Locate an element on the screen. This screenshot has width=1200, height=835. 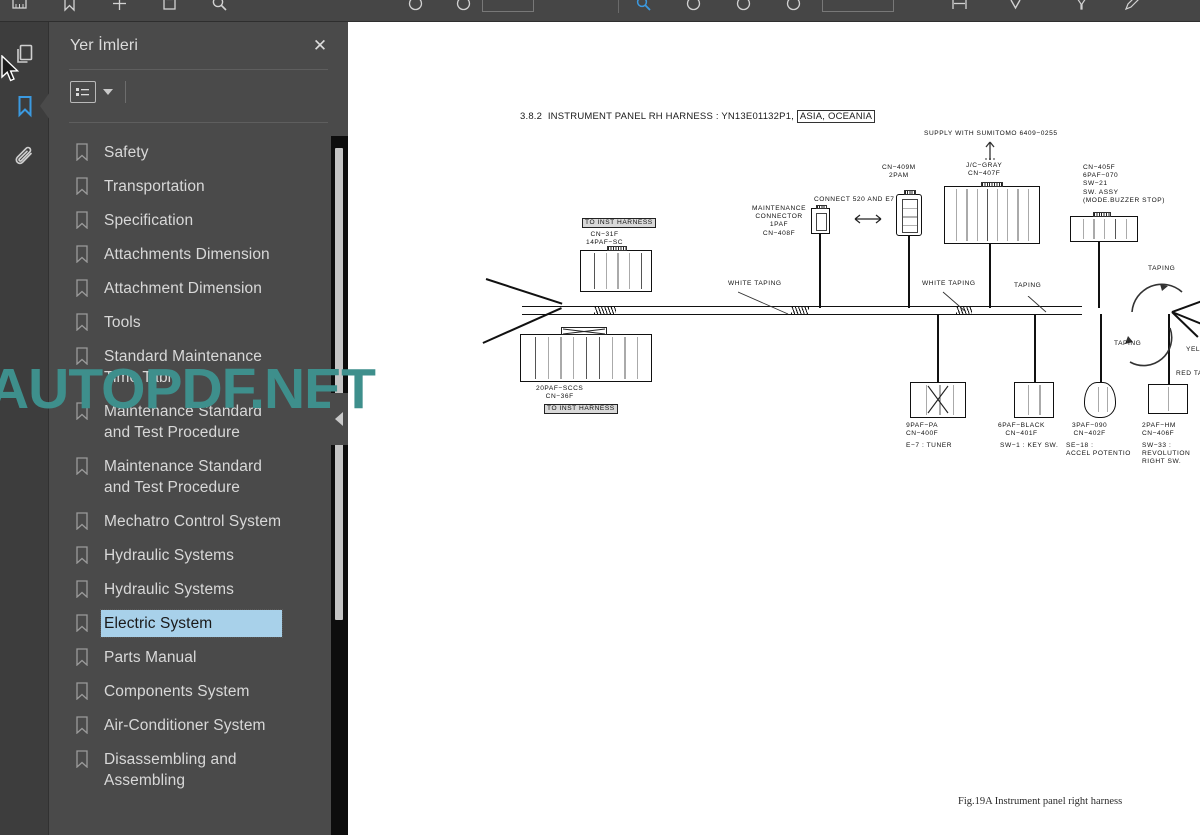
list-item: Components System is located at coordinates (209, 692).